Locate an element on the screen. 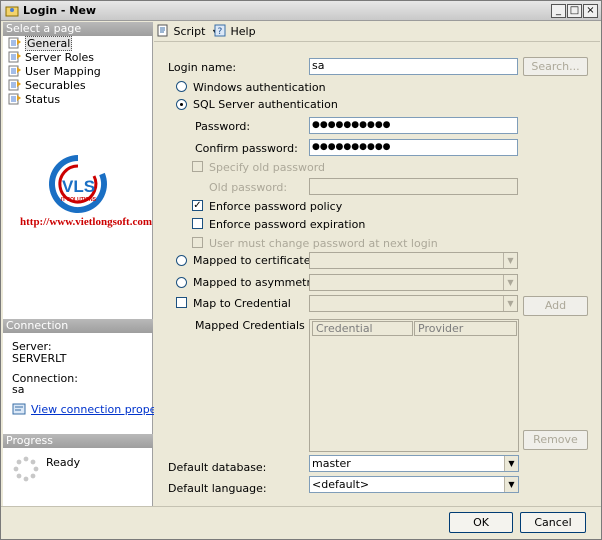  login-name-label: Login name: is located at coordinates (202, 67).